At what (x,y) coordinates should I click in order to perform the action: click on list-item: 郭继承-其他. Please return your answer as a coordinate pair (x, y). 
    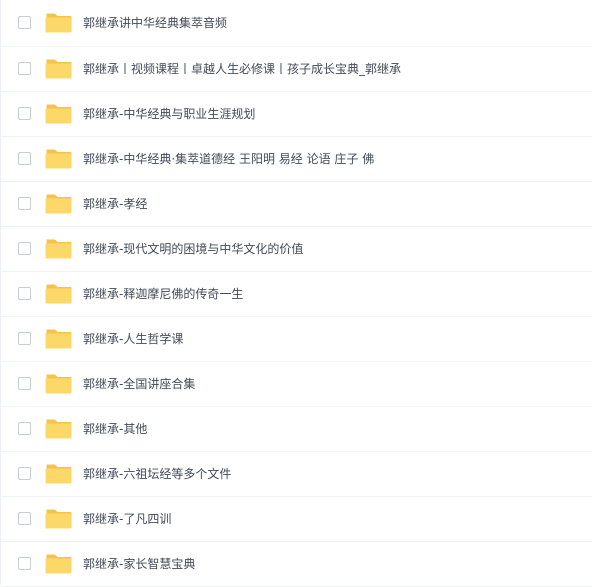
    Looking at the image, I should click on (296, 429).